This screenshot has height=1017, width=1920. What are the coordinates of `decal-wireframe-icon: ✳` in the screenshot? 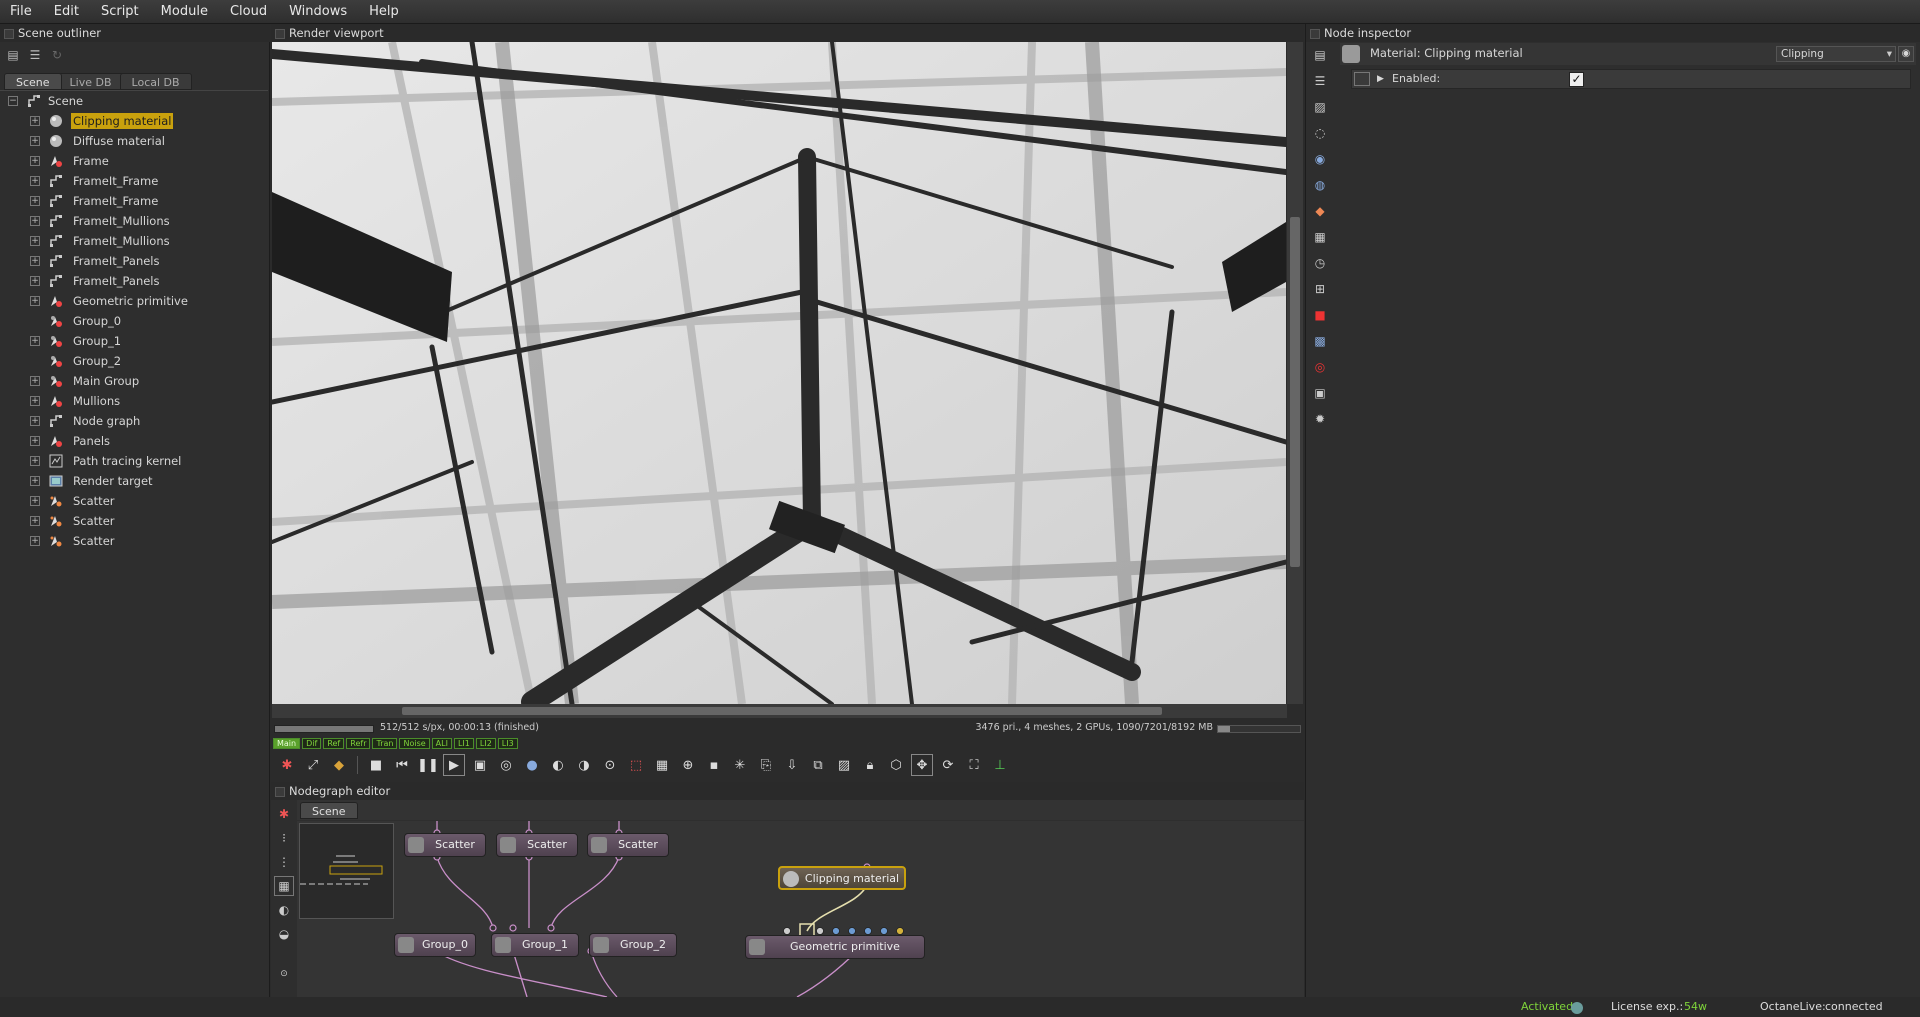 It's located at (740, 765).